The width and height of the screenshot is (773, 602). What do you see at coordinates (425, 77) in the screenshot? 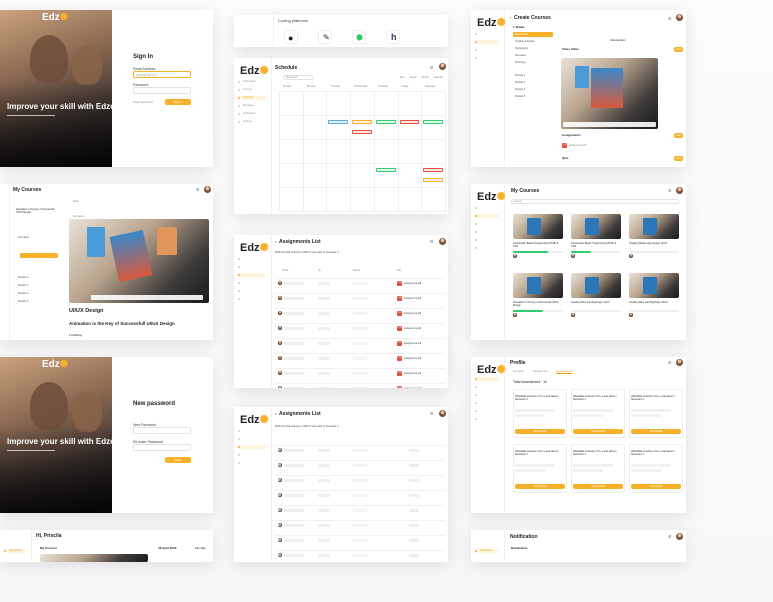
I see `view-month: Month` at bounding box center [425, 77].